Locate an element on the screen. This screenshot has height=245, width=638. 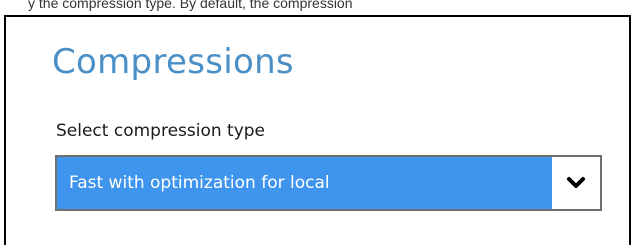
chevron-down-icon is located at coordinates (576, 183).